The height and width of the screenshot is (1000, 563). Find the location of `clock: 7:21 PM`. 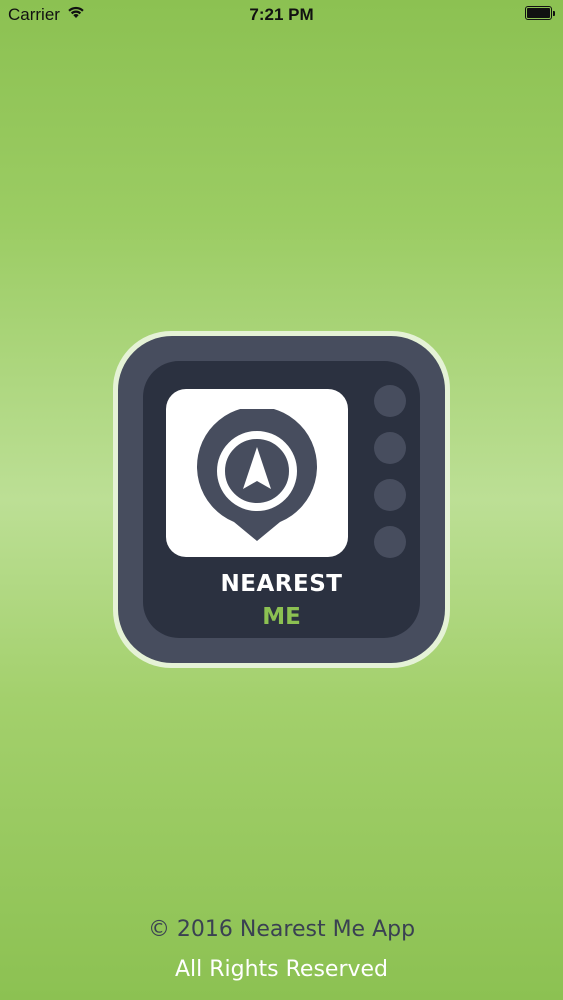

clock: 7:21 PM is located at coordinates (281, 14).